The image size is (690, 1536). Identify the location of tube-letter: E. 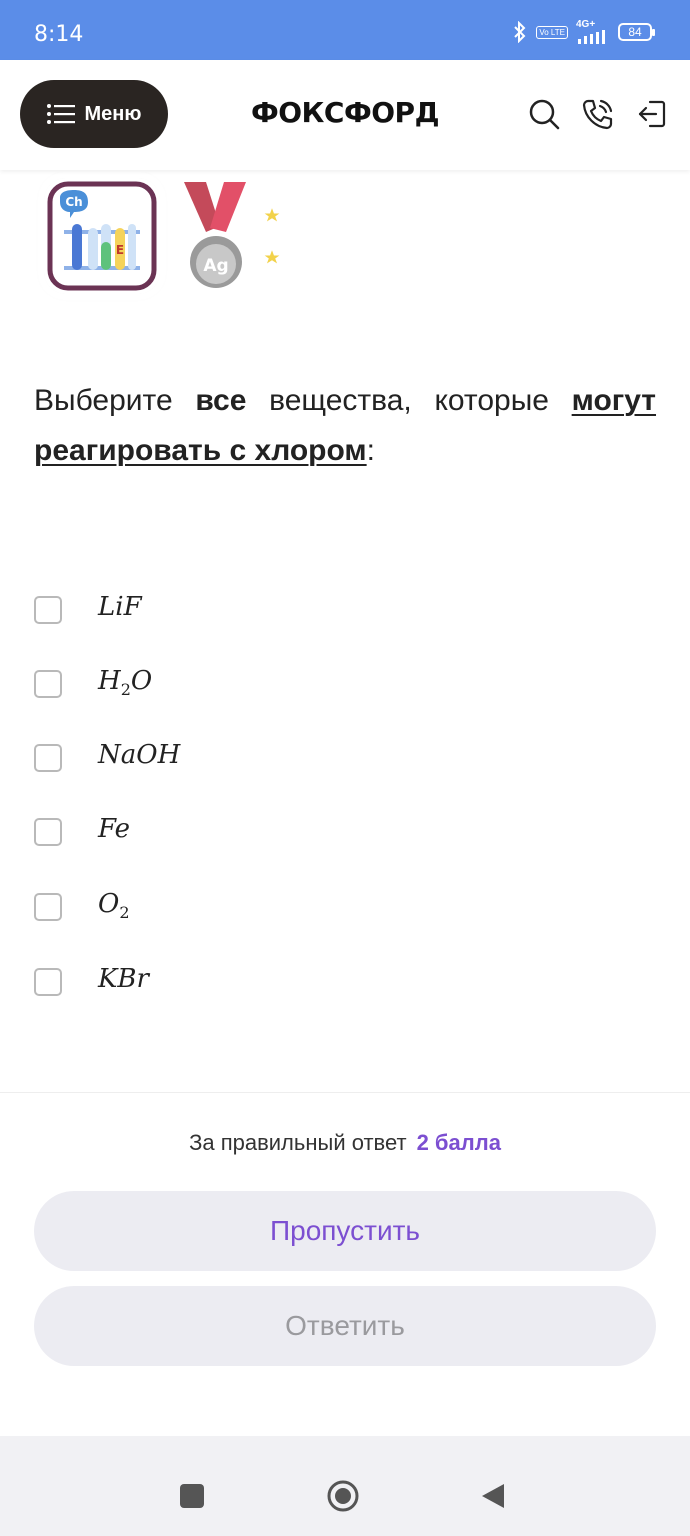
(120, 250).